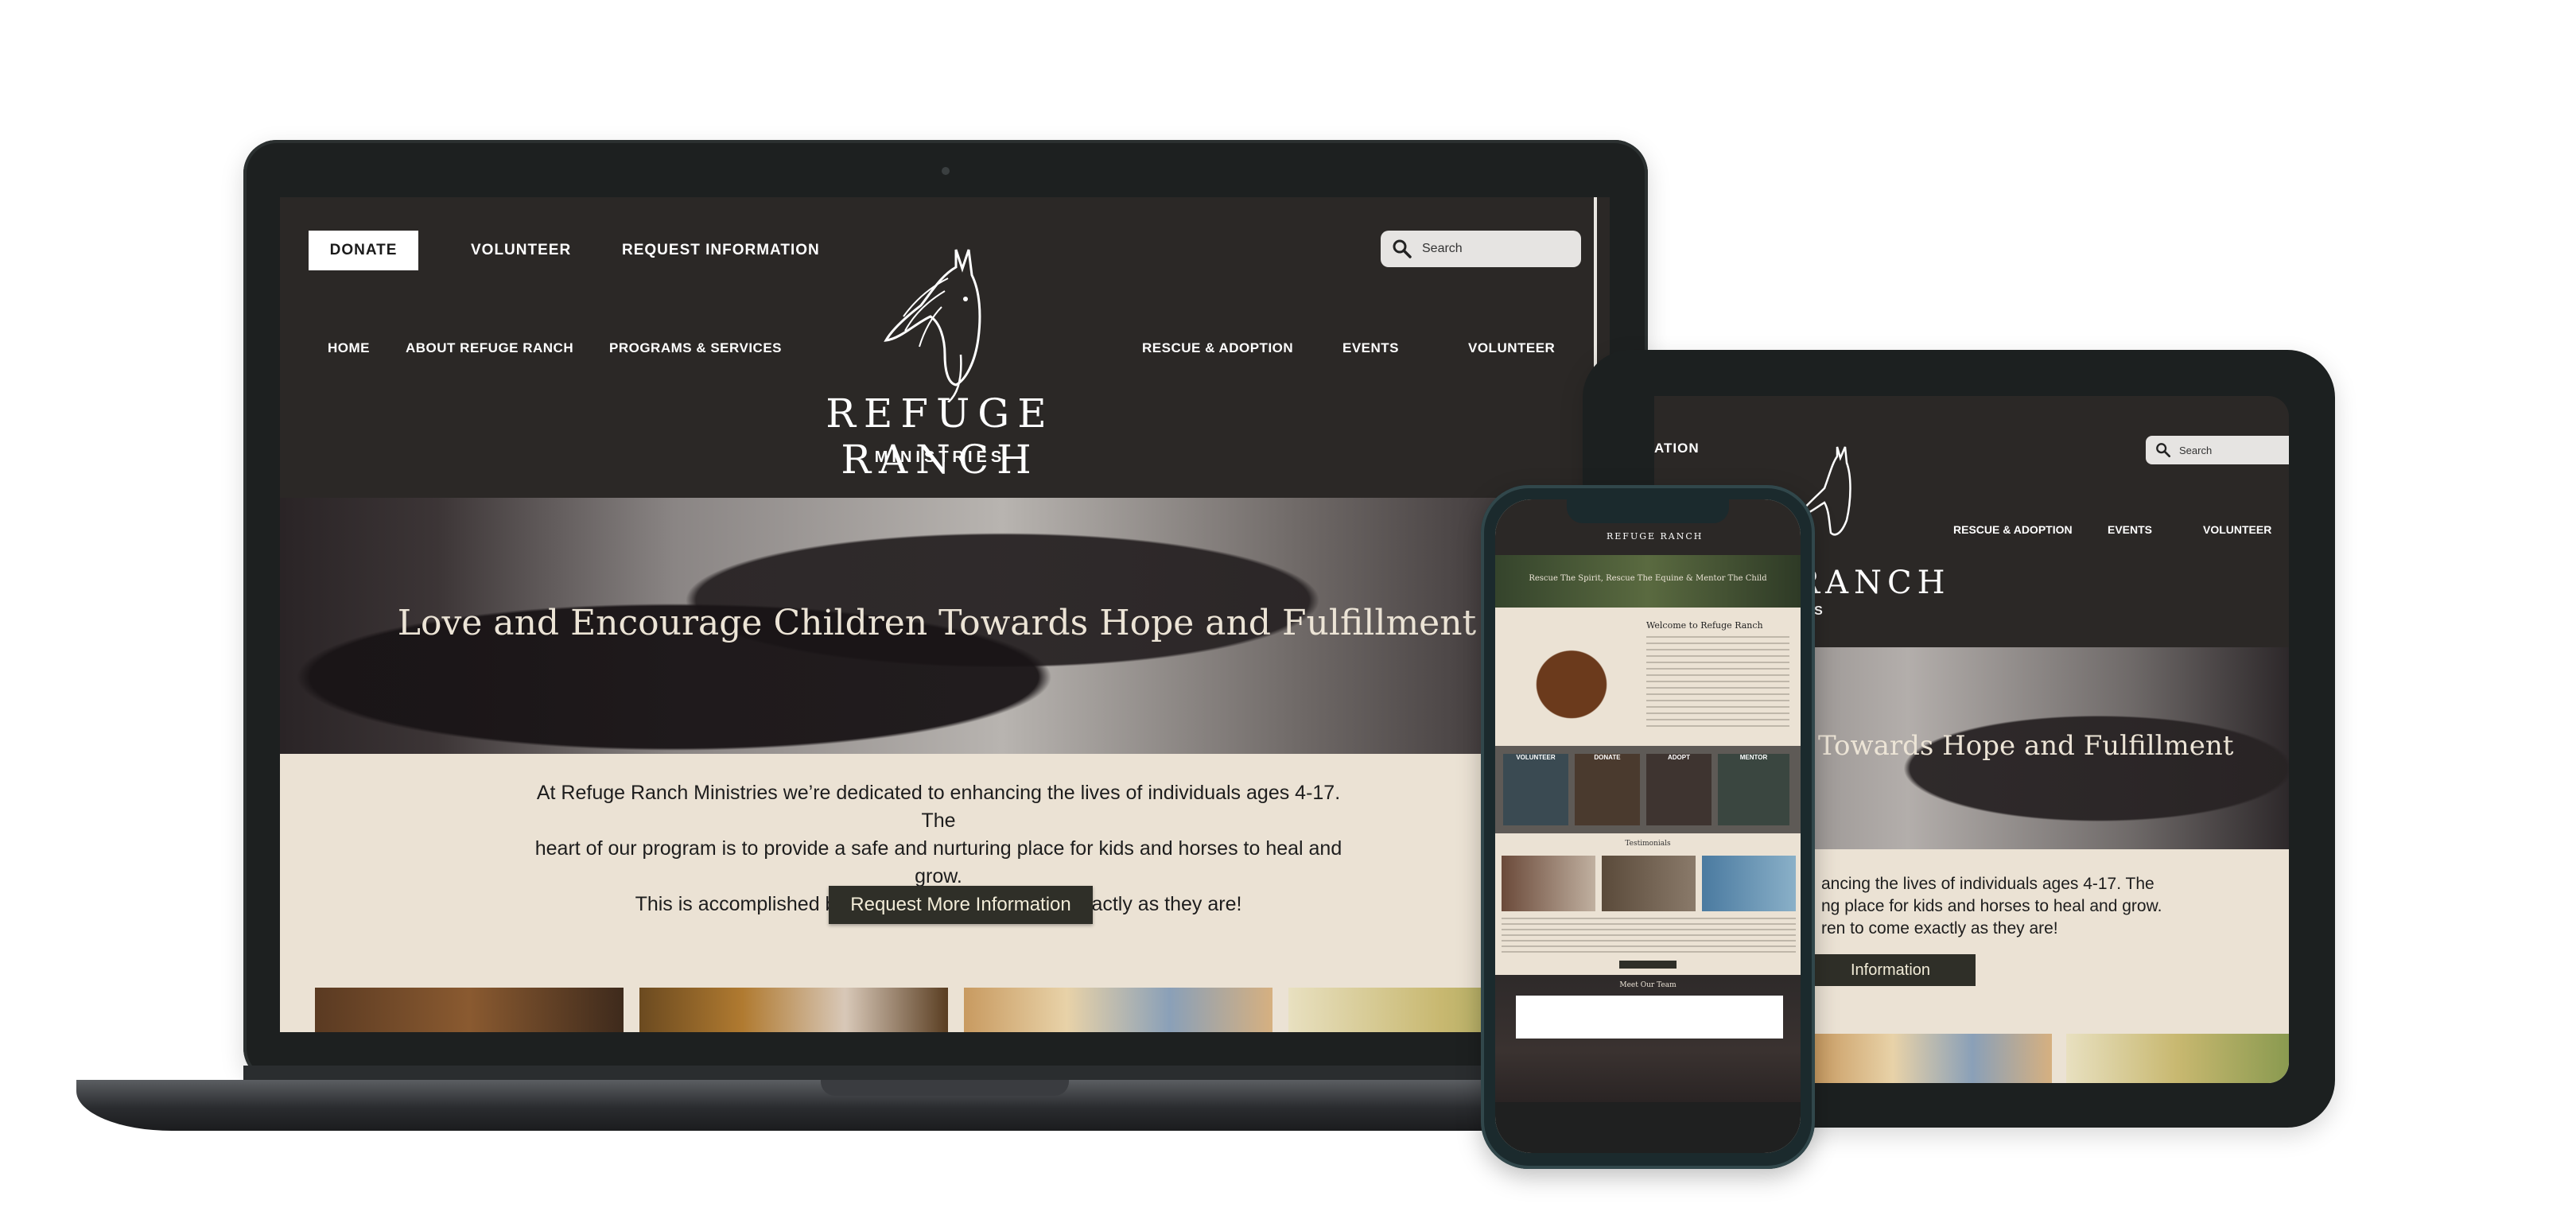 Image resolution: width=2576 pixels, height=1223 pixels. I want to click on laptop-camera, so click(946, 171).